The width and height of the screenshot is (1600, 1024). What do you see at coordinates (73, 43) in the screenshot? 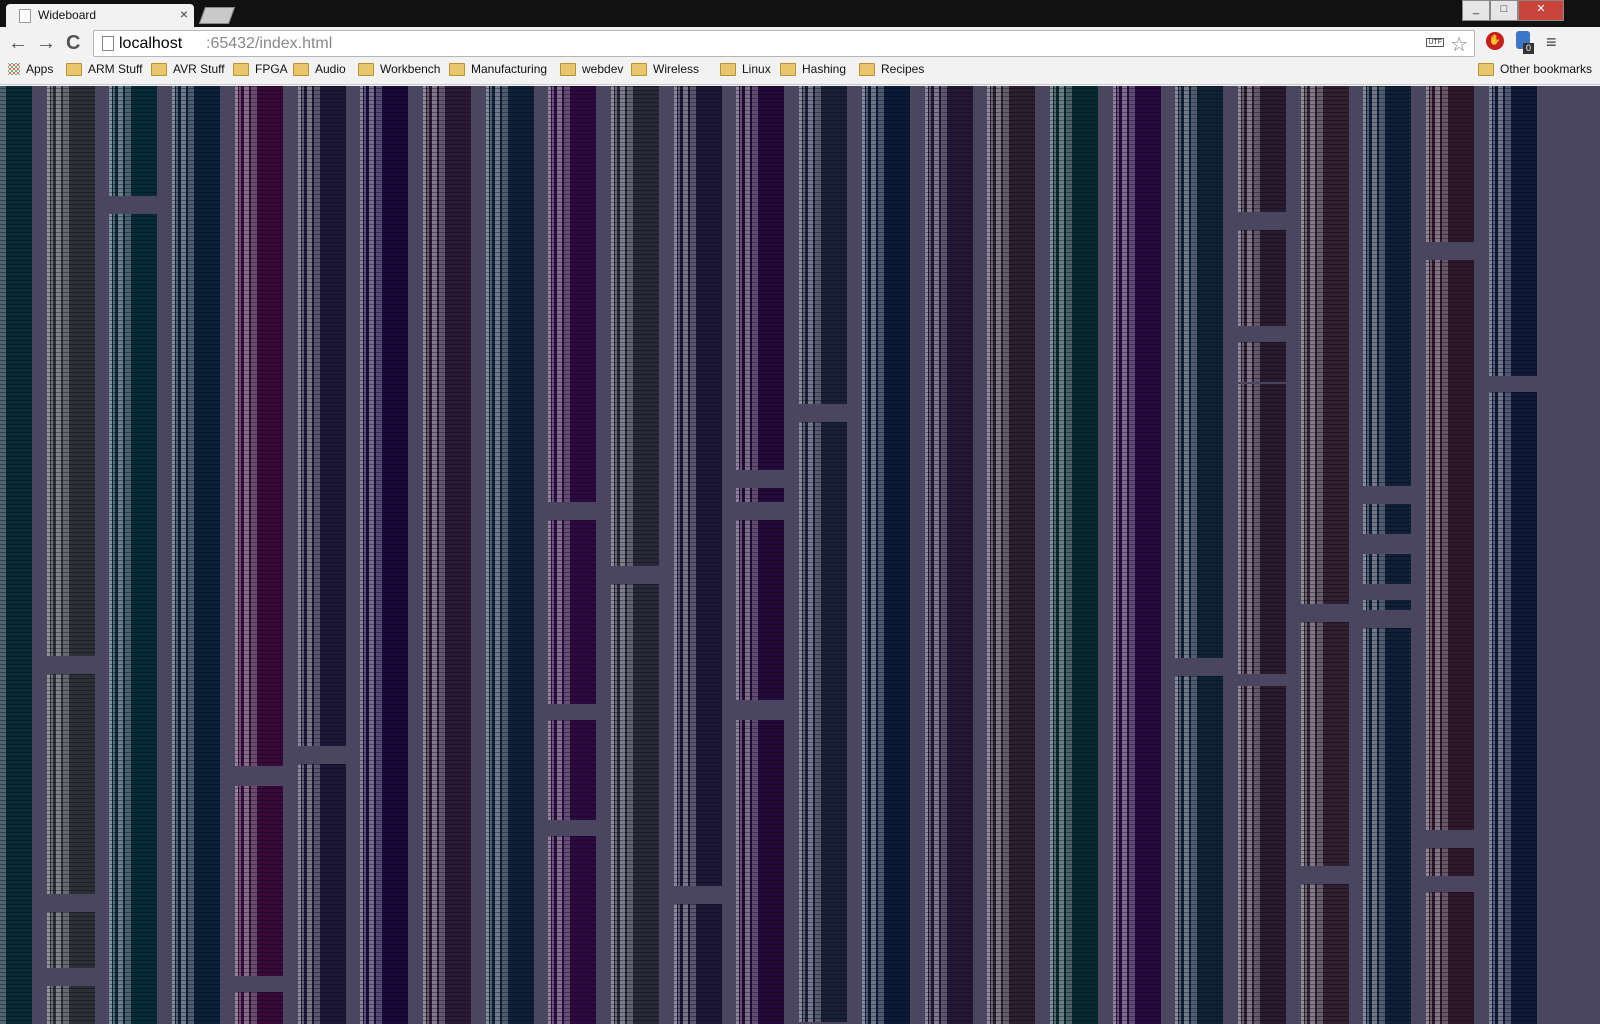
I see `reload-button: C` at bounding box center [73, 43].